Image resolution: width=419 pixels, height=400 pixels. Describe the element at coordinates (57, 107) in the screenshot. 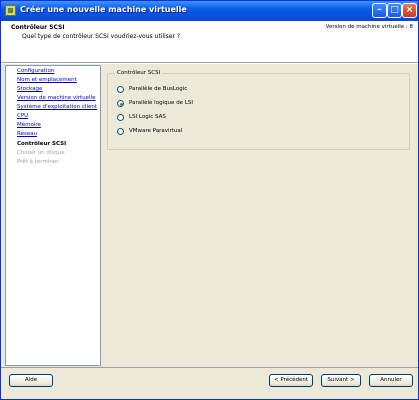

I see `nav-item-guest-os: Système d'exploitation client` at that location.